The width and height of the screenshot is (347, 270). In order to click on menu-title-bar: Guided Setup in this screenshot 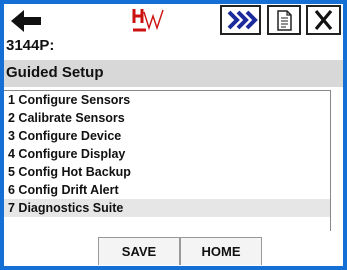, I will do `click(173, 73)`.